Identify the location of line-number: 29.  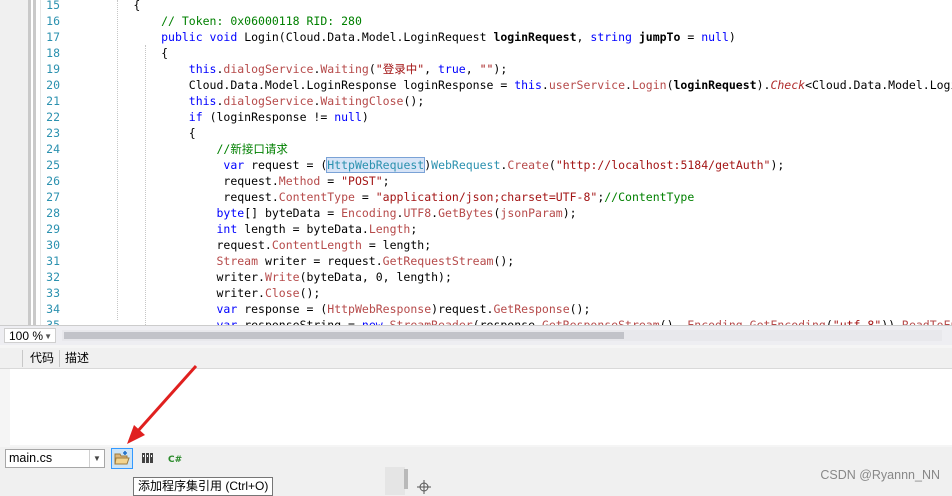
(53, 229).